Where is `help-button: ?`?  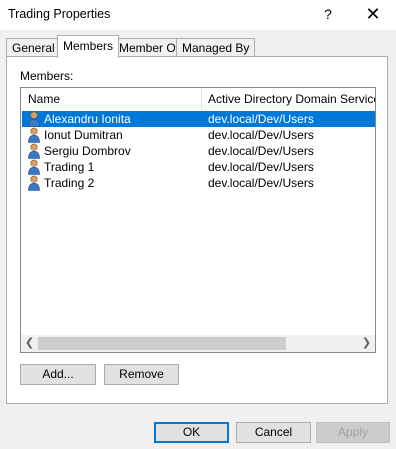 help-button: ? is located at coordinates (328, 14).